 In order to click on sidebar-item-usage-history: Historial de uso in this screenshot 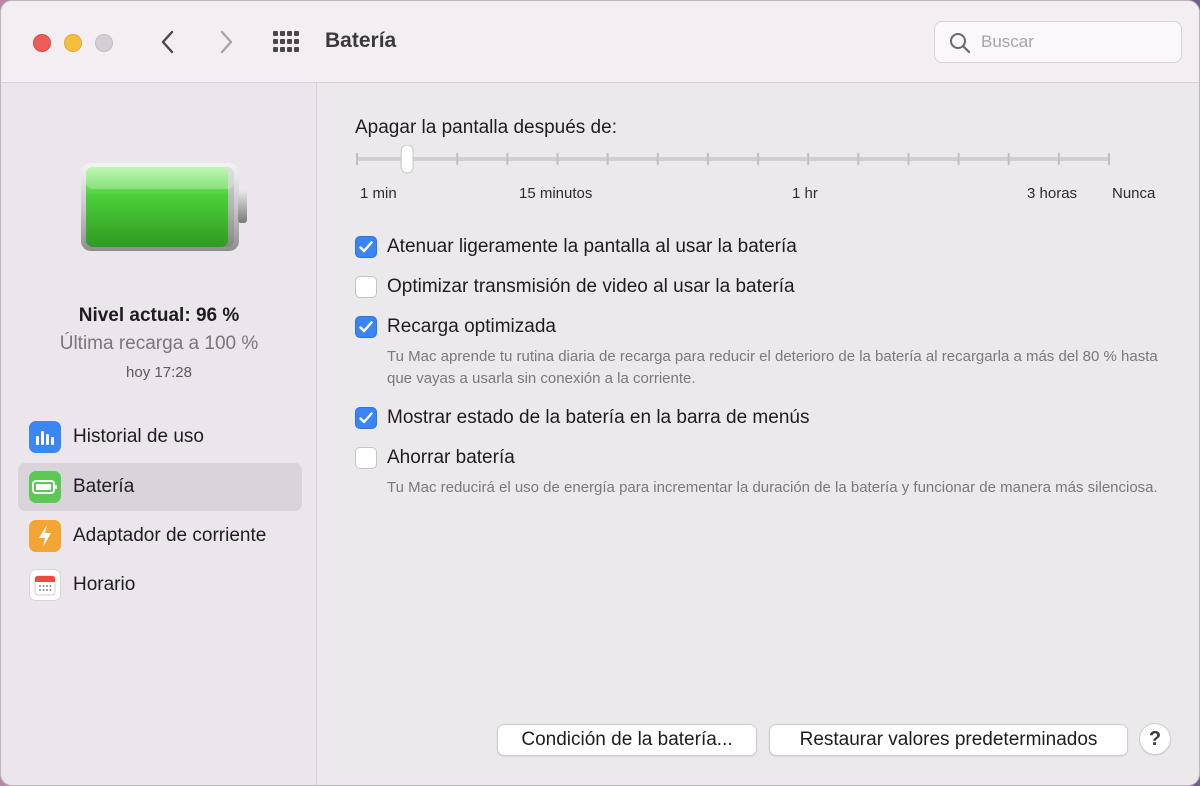, I will do `click(160, 437)`.